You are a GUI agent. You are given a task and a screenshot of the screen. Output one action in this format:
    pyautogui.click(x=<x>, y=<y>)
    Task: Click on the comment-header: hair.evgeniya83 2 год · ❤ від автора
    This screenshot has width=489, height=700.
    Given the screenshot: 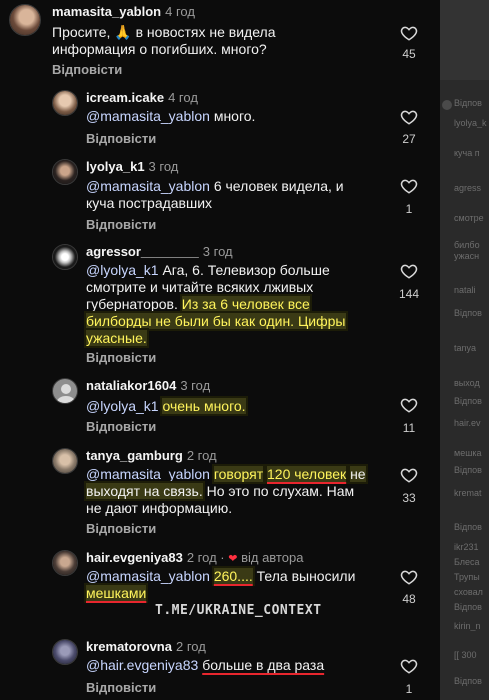 What is the action you would take?
    pyautogui.click(x=194, y=557)
    